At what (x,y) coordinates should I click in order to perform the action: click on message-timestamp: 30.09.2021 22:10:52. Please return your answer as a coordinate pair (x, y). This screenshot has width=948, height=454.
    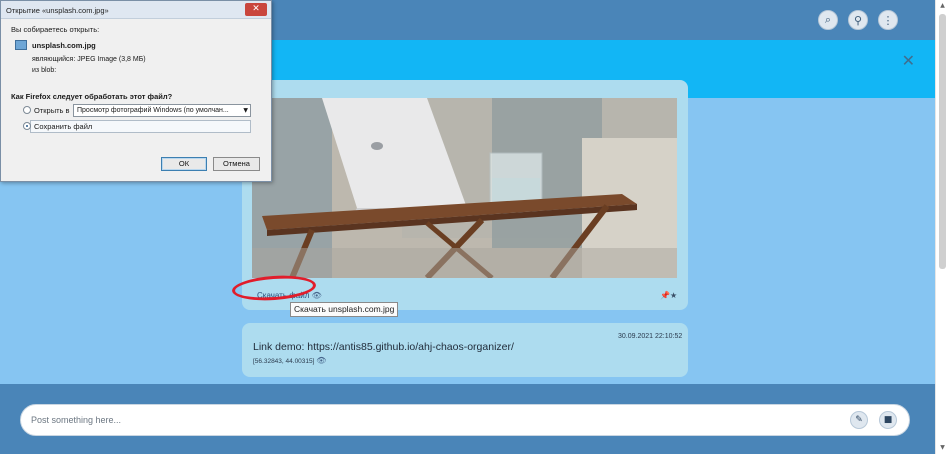
    Looking at the image, I should click on (650, 336).